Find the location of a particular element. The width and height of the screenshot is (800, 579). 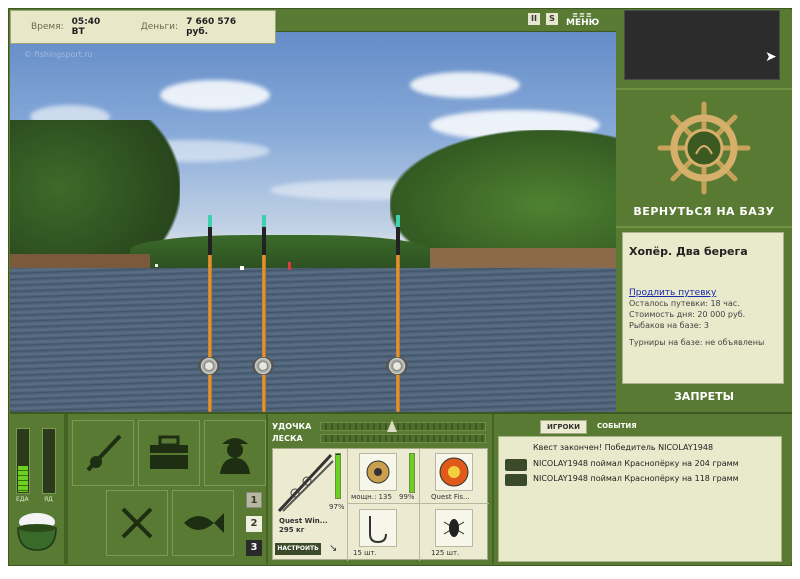

cursor-icon: ➤ is located at coordinates (771, 57).